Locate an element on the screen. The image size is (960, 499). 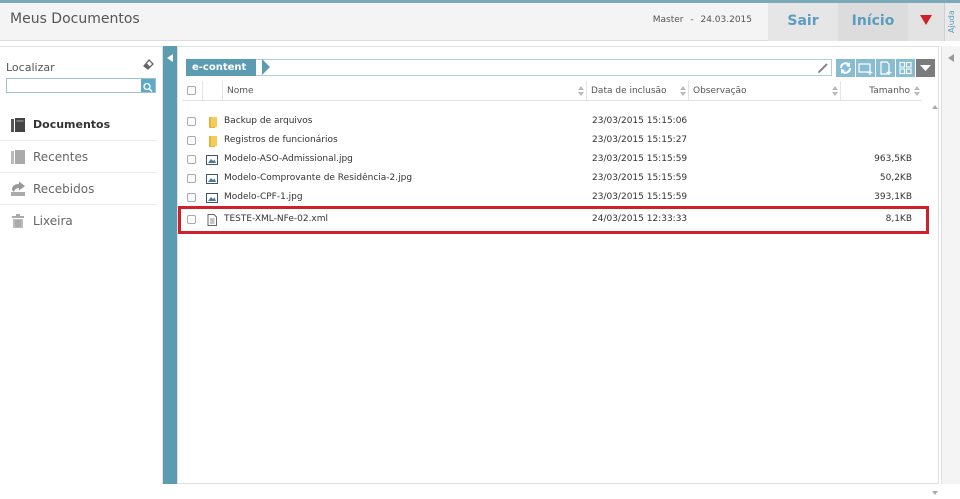
vertical-scrollbar is located at coordinates (935, 300).